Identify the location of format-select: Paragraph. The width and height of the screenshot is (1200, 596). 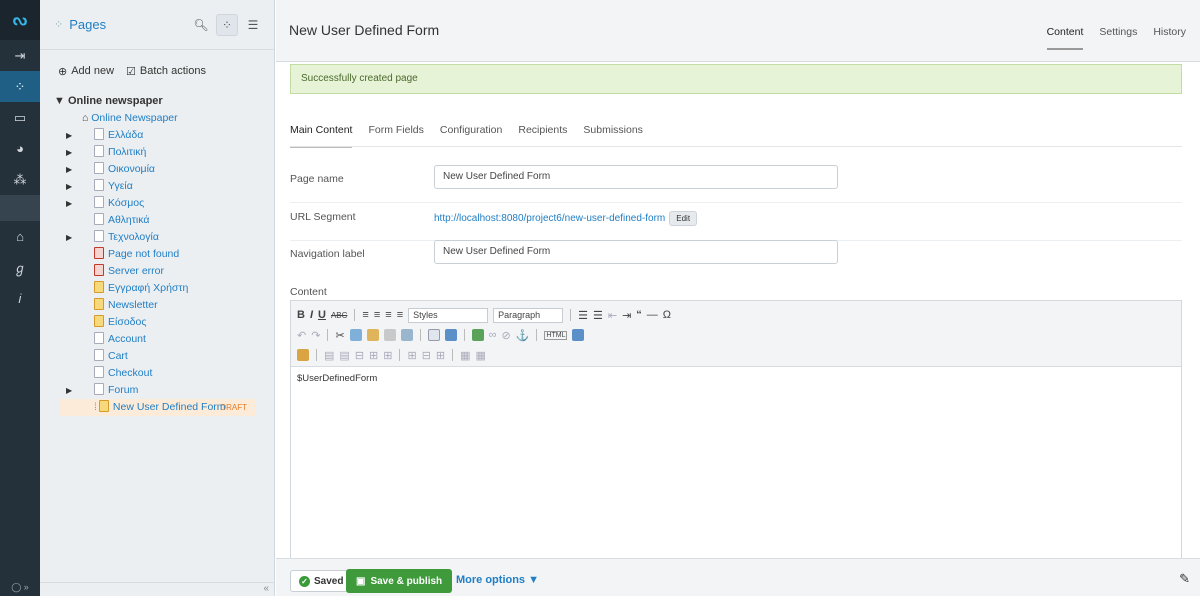
(528, 315).